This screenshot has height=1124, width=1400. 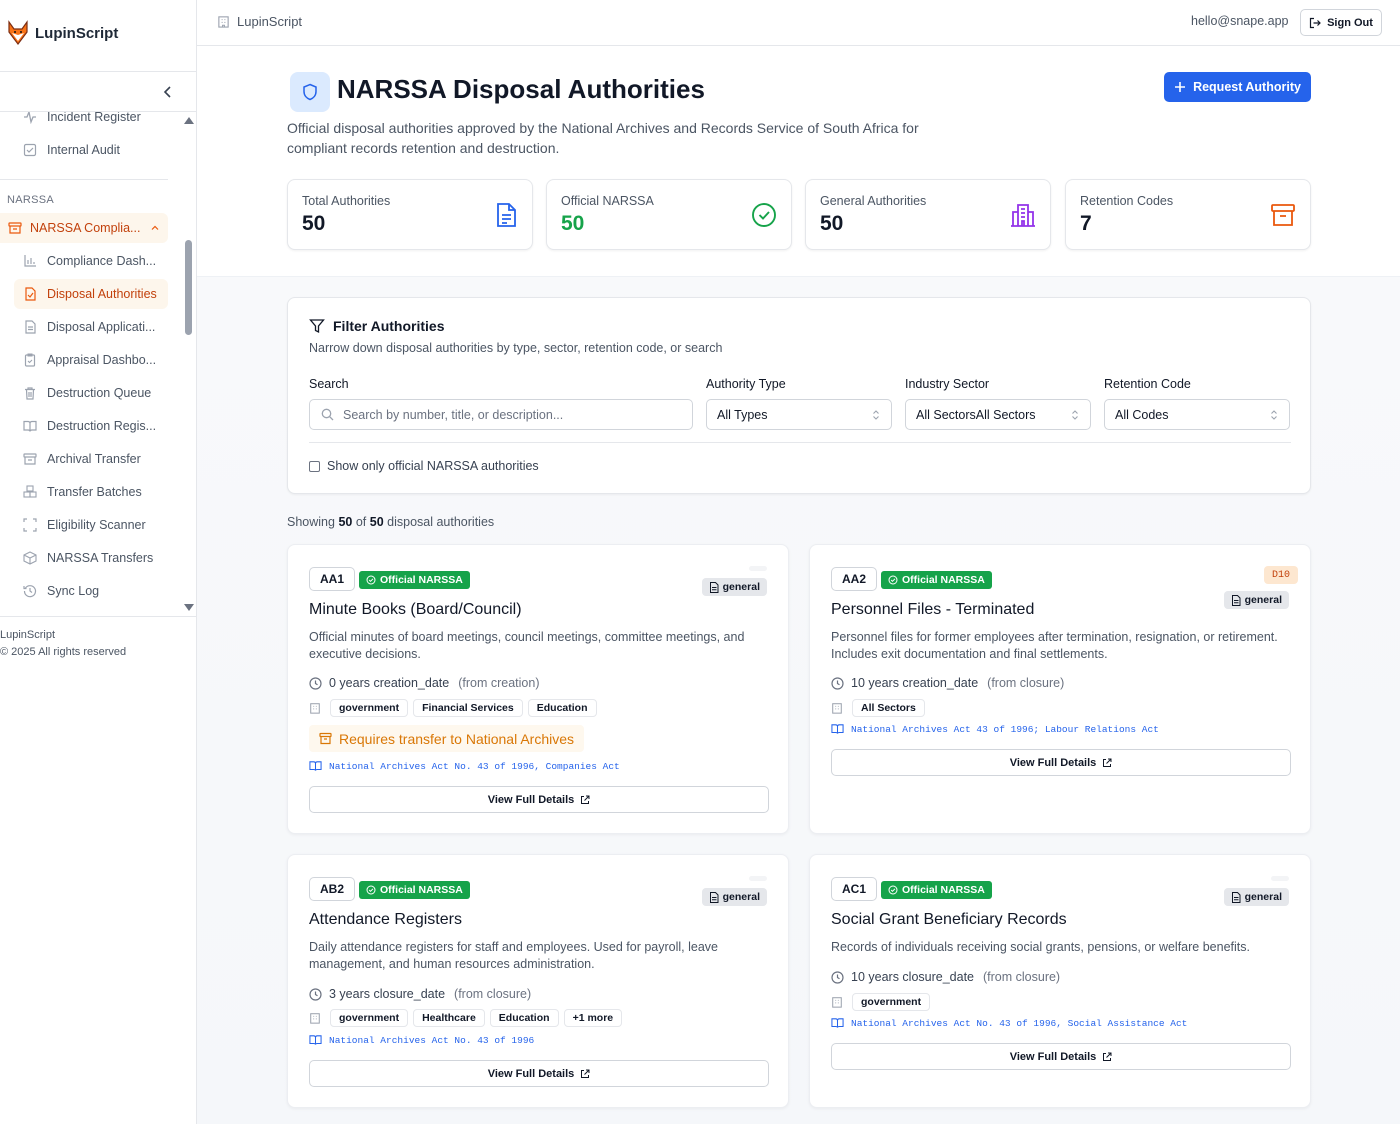 I want to click on sector-list: government, so click(x=881, y=1002).